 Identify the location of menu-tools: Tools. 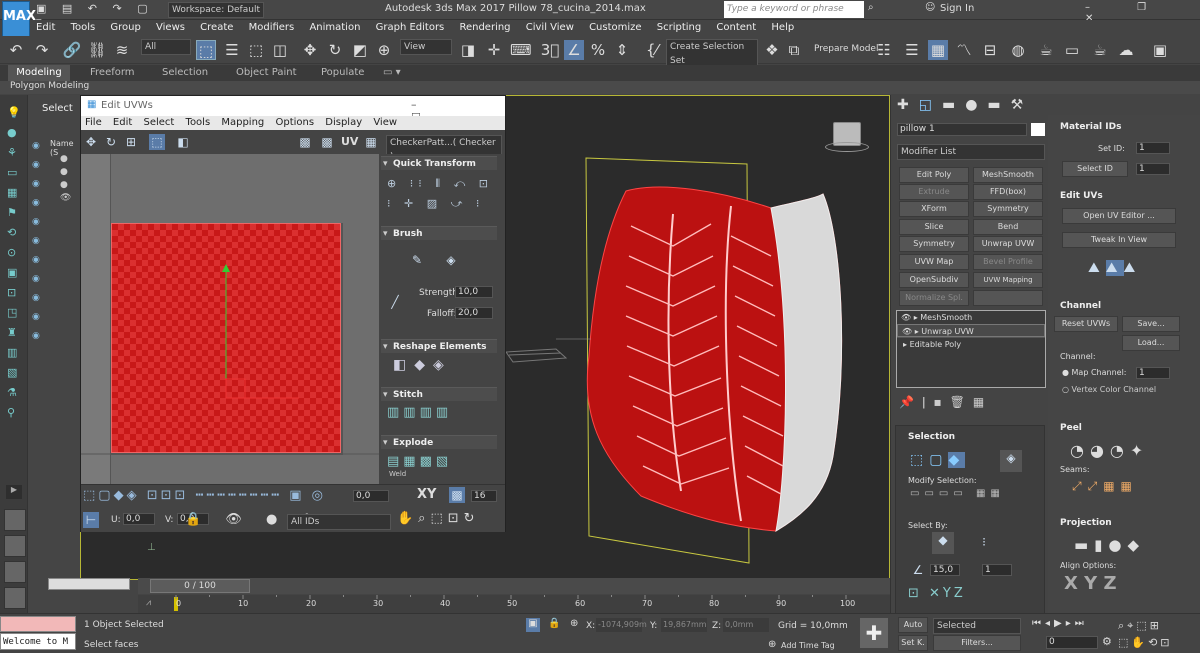
(83, 28).